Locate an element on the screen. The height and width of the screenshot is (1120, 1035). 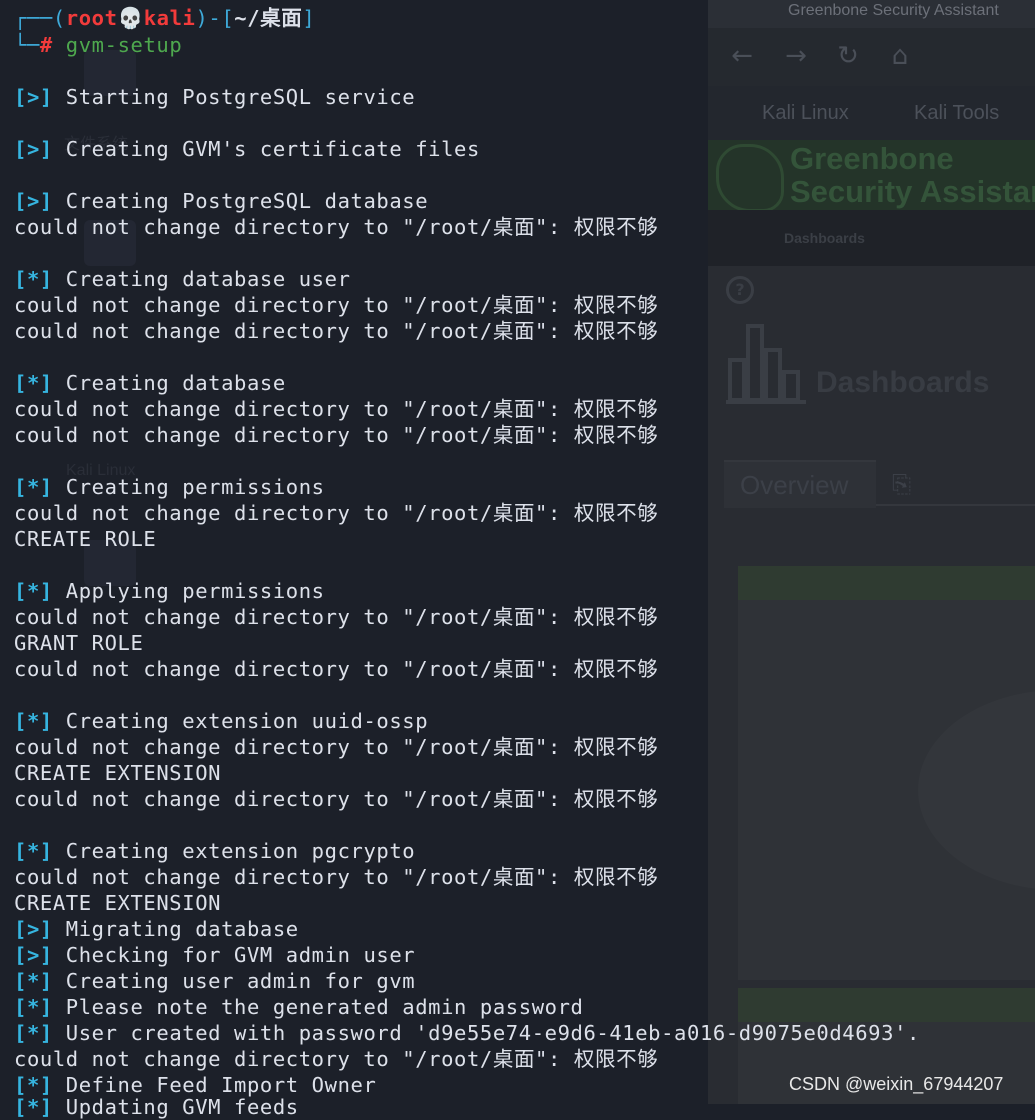
prompt-cwd: ~/桌面 is located at coordinates (268, 18).